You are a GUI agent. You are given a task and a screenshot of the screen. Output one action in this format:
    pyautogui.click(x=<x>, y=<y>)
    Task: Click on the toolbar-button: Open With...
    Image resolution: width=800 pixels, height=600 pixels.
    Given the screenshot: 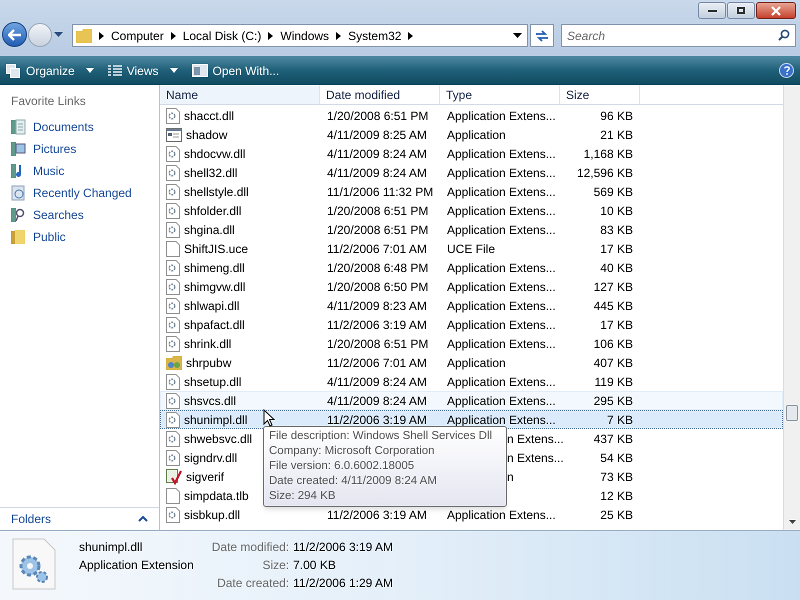 What is the action you would take?
    pyautogui.click(x=236, y=71)
    